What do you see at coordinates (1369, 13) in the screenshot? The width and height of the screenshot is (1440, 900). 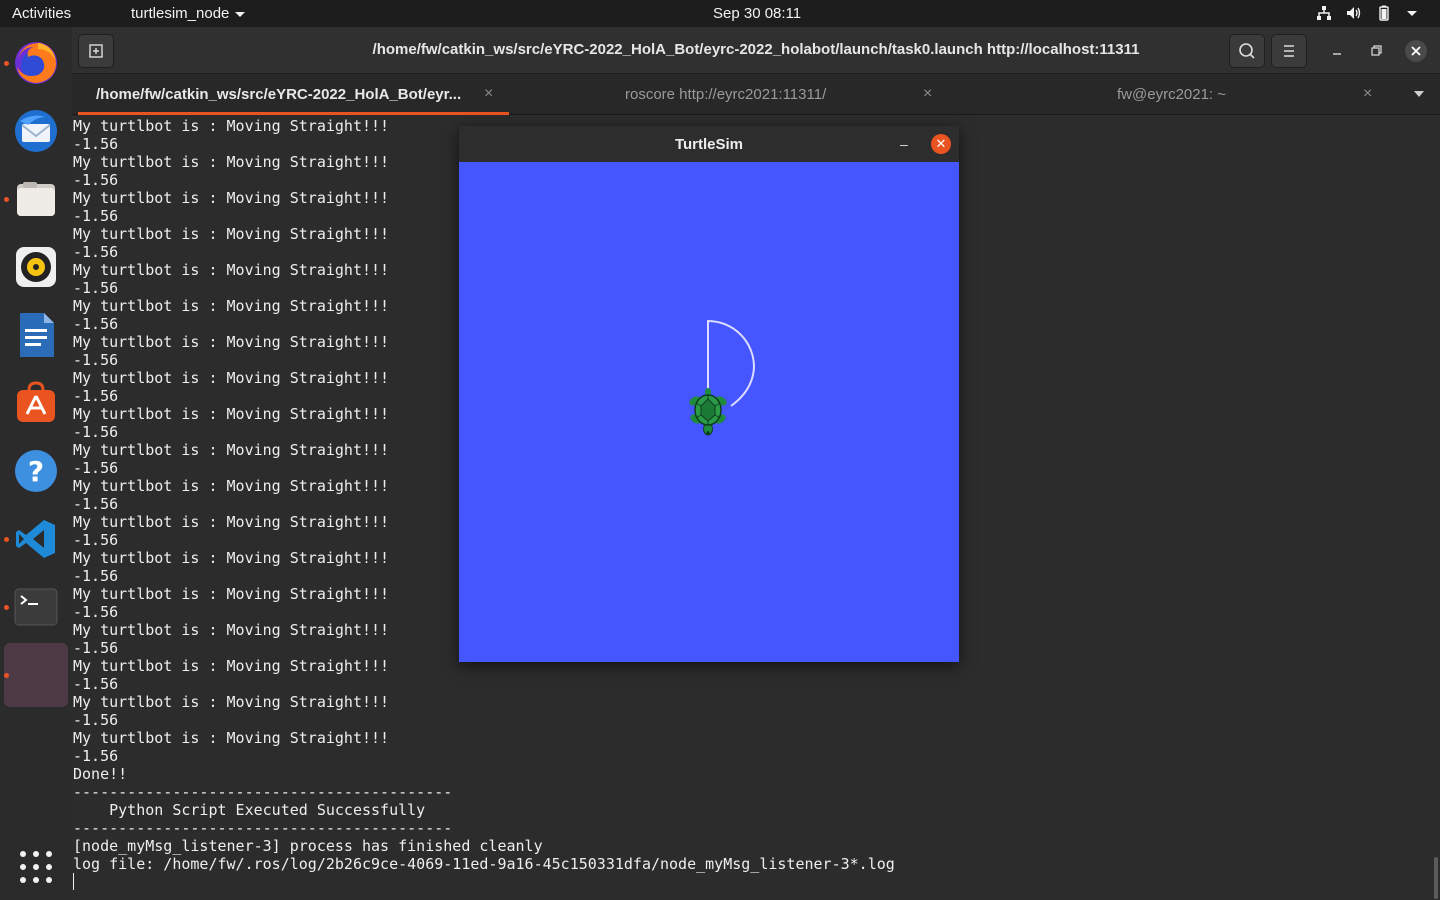 I see `system-tray` at bounding box center [1369, 13].